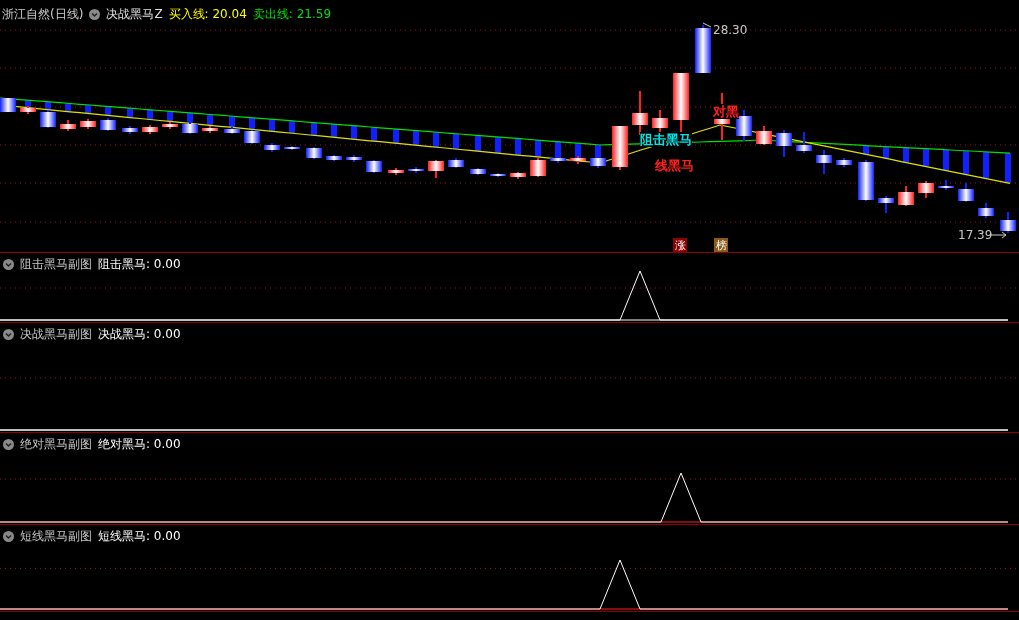 The height and width of the screenshot is (620, 1019). I want to click on panel-title: 阻击黑马副图, so click(56, 264).